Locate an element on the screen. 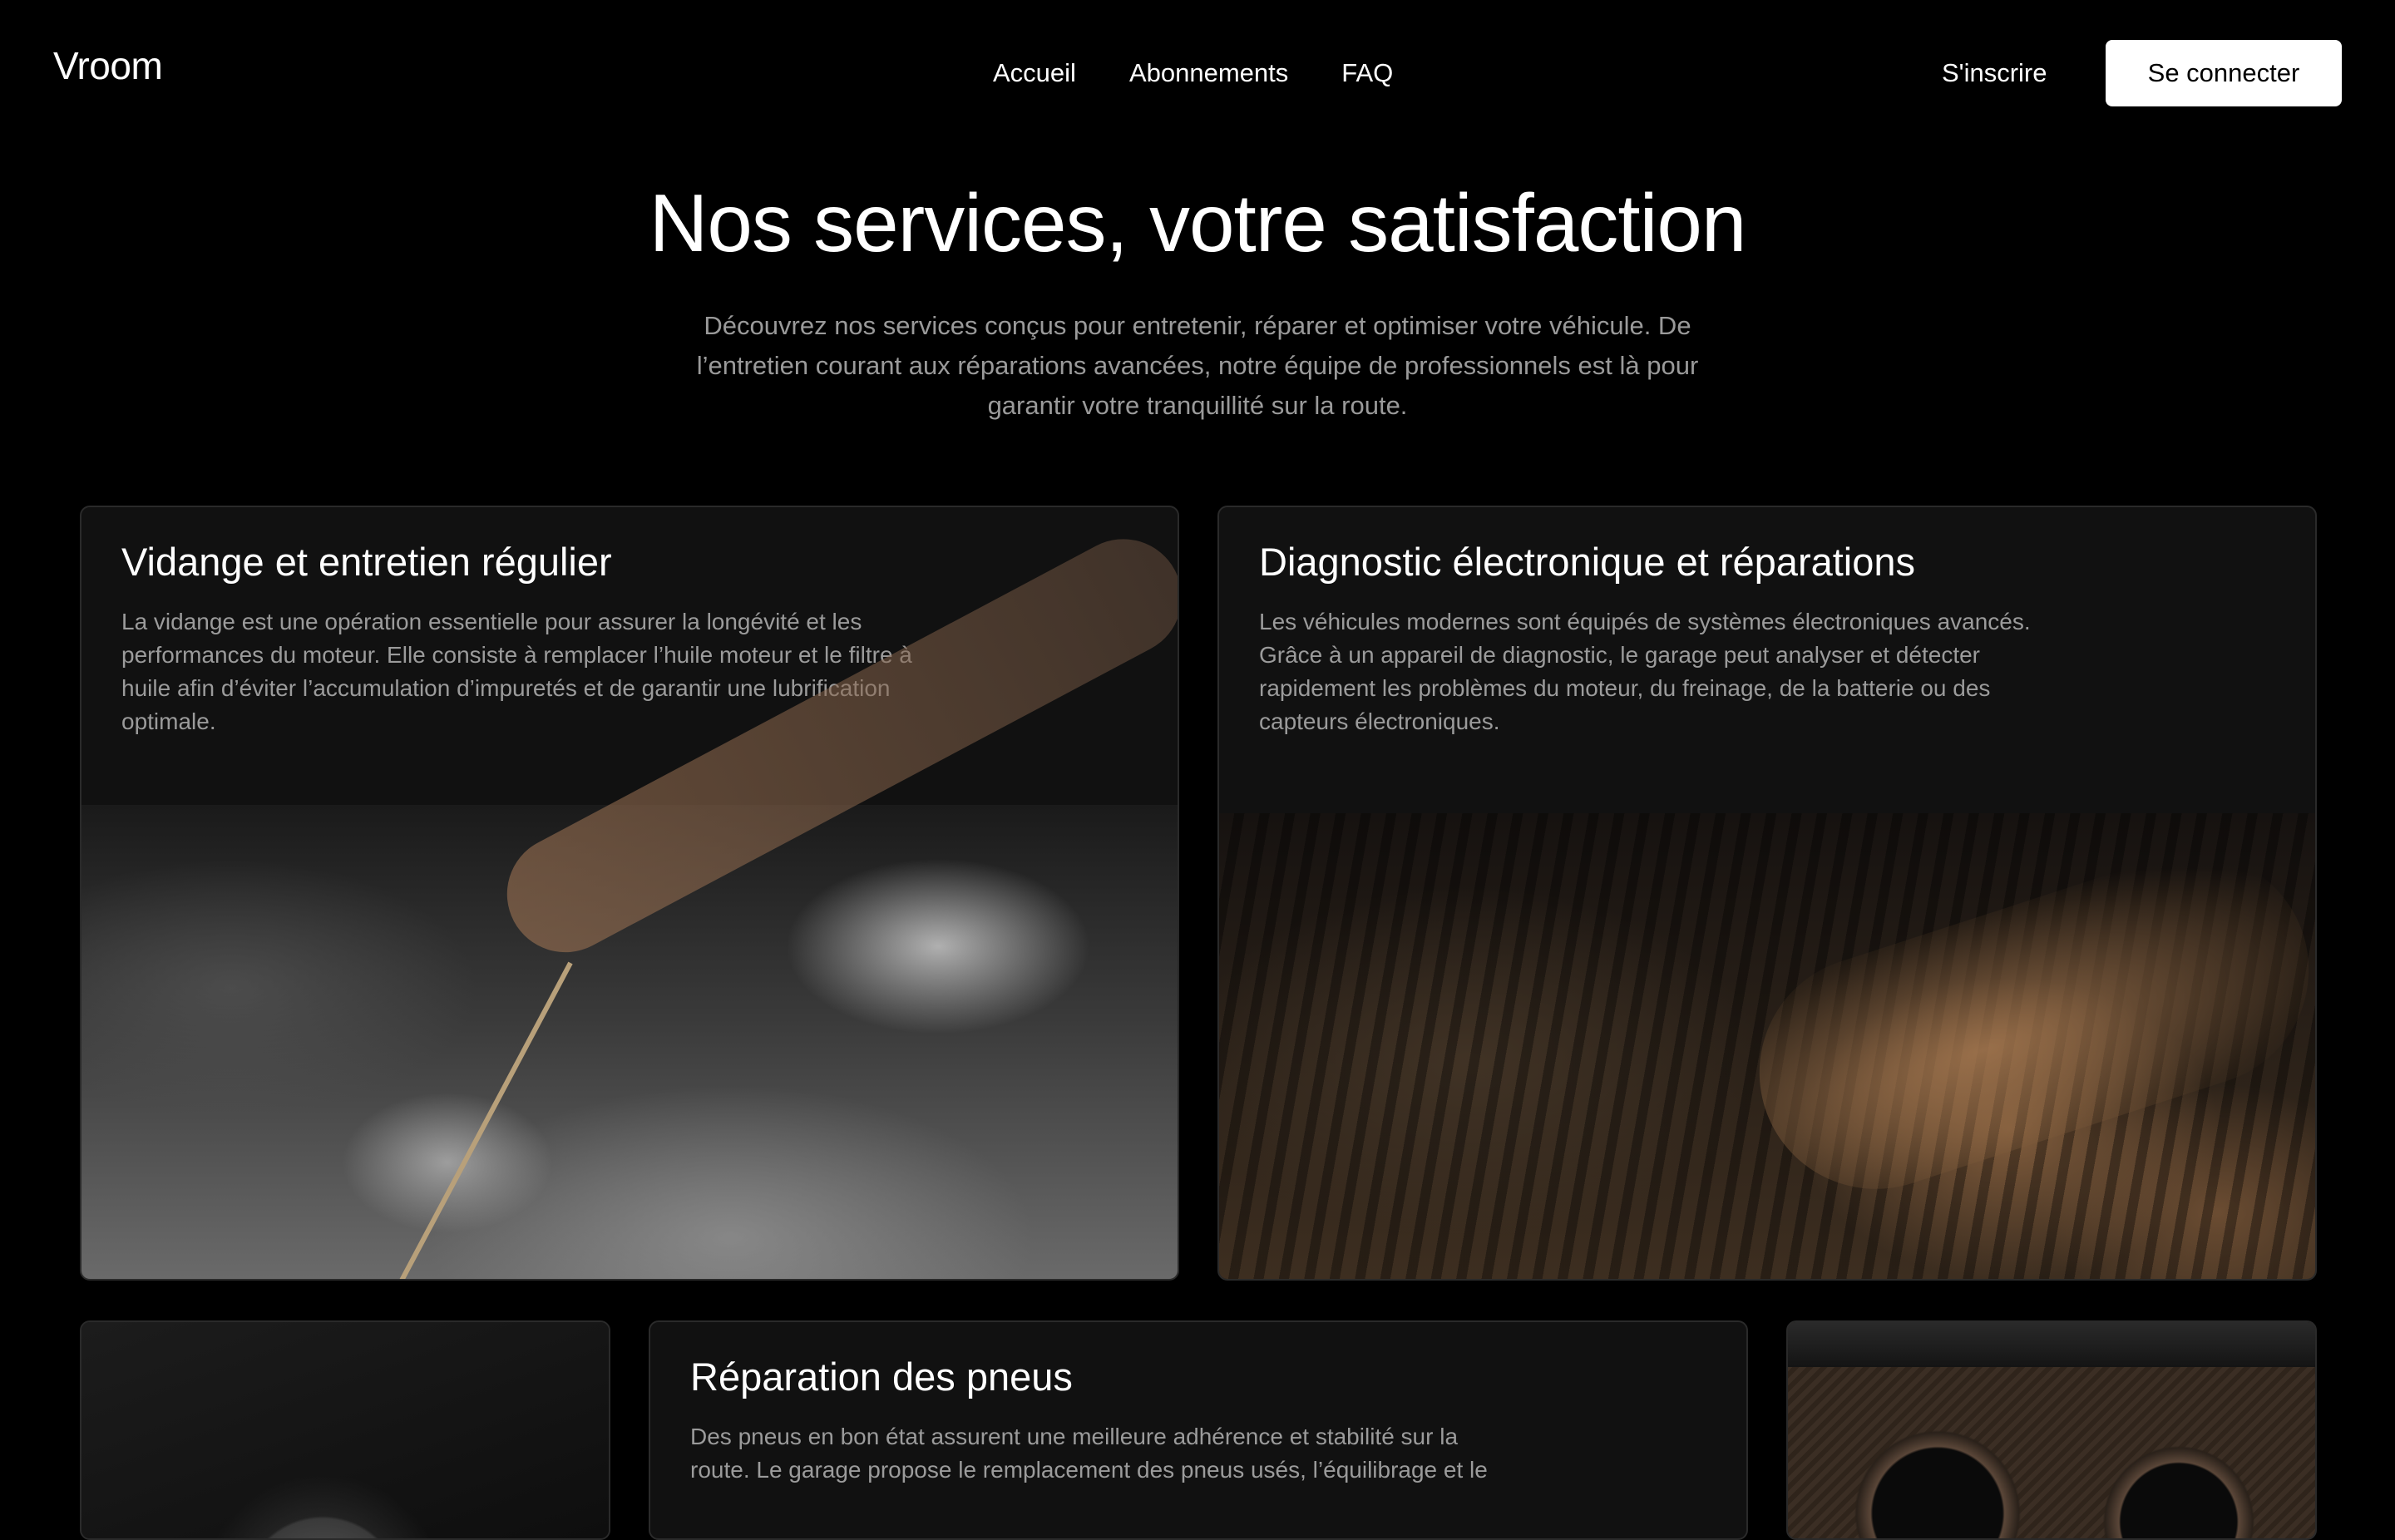 This screenshot has height=1540, width=2395. dashboard-image-card is located at coordinates (2051, 1430).